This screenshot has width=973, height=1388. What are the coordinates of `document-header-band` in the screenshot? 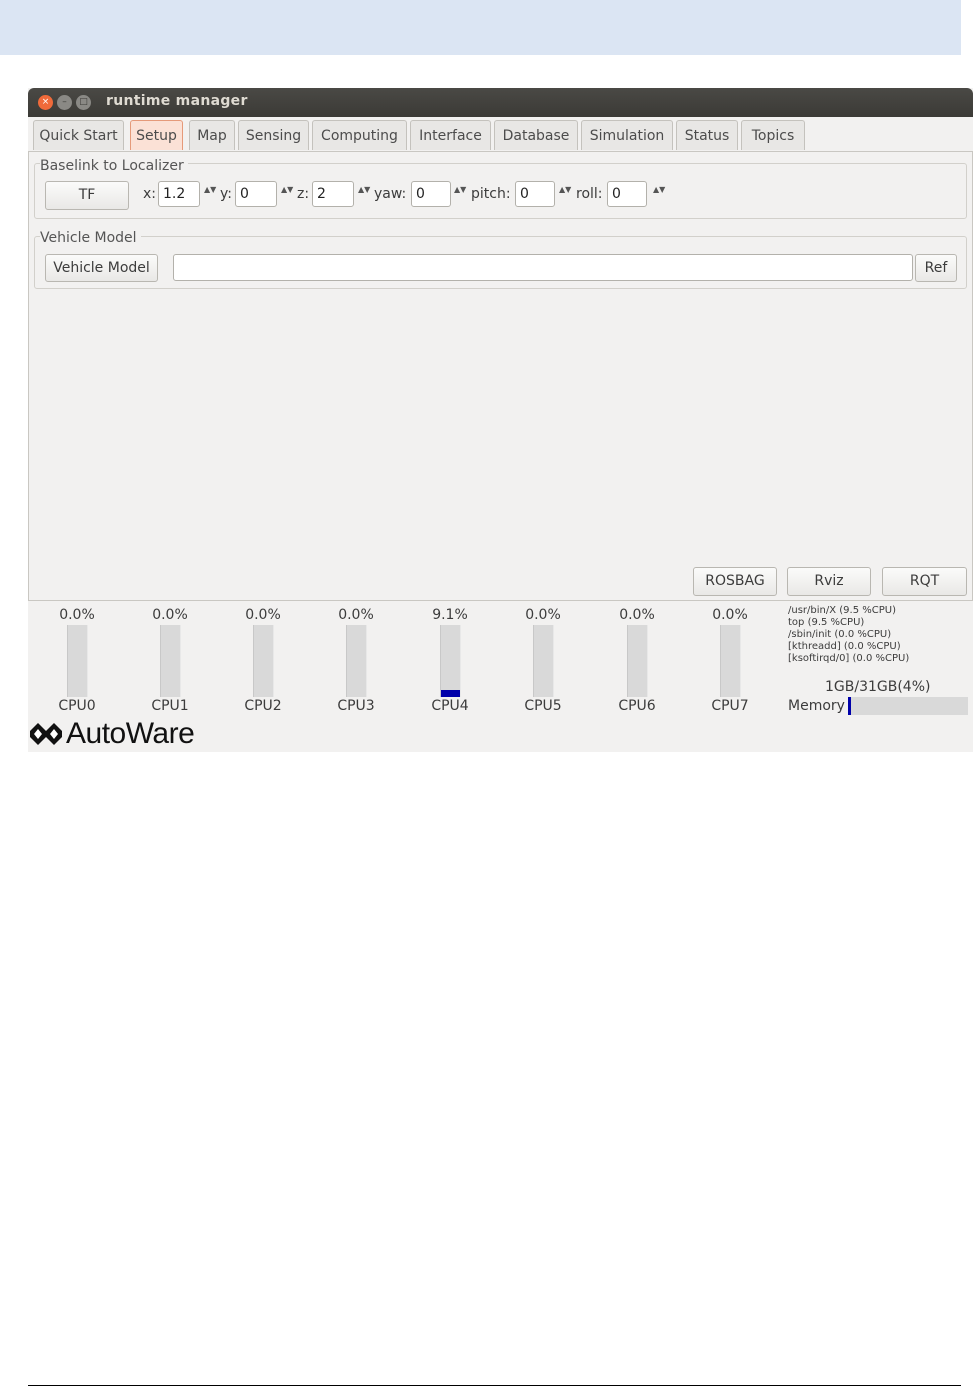 It's located at (480, 27).